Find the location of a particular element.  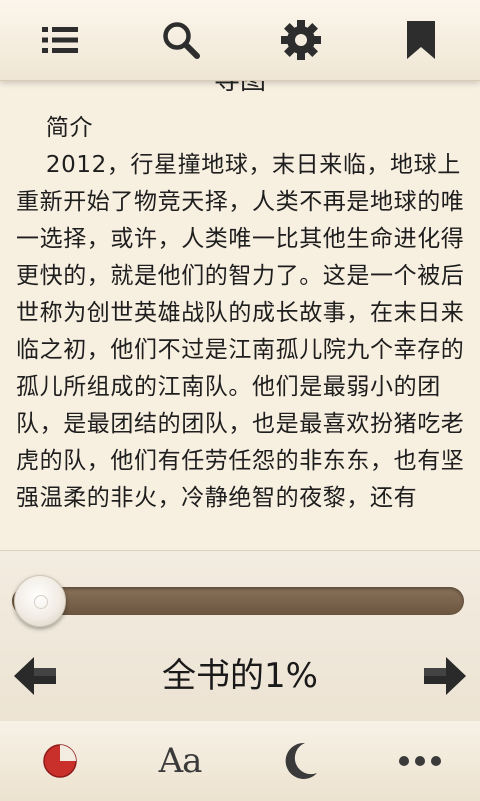

brightness-button is located at coordinates (60, 761).